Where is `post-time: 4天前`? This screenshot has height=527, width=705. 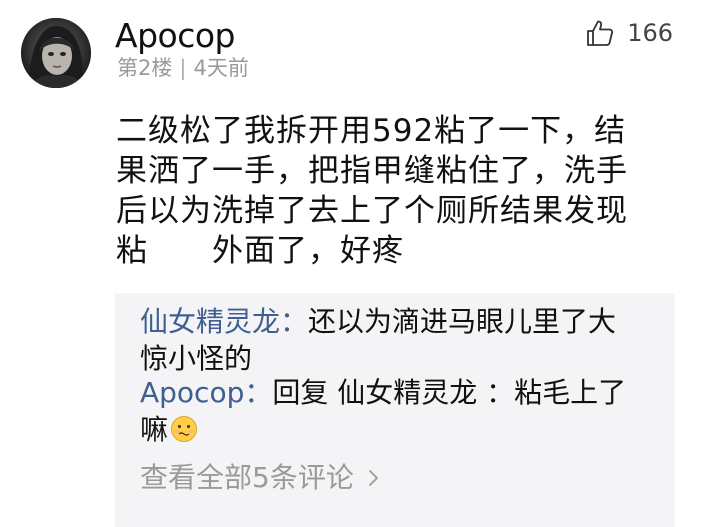
post-time: 4天前 is located at coordinates (221, 68).